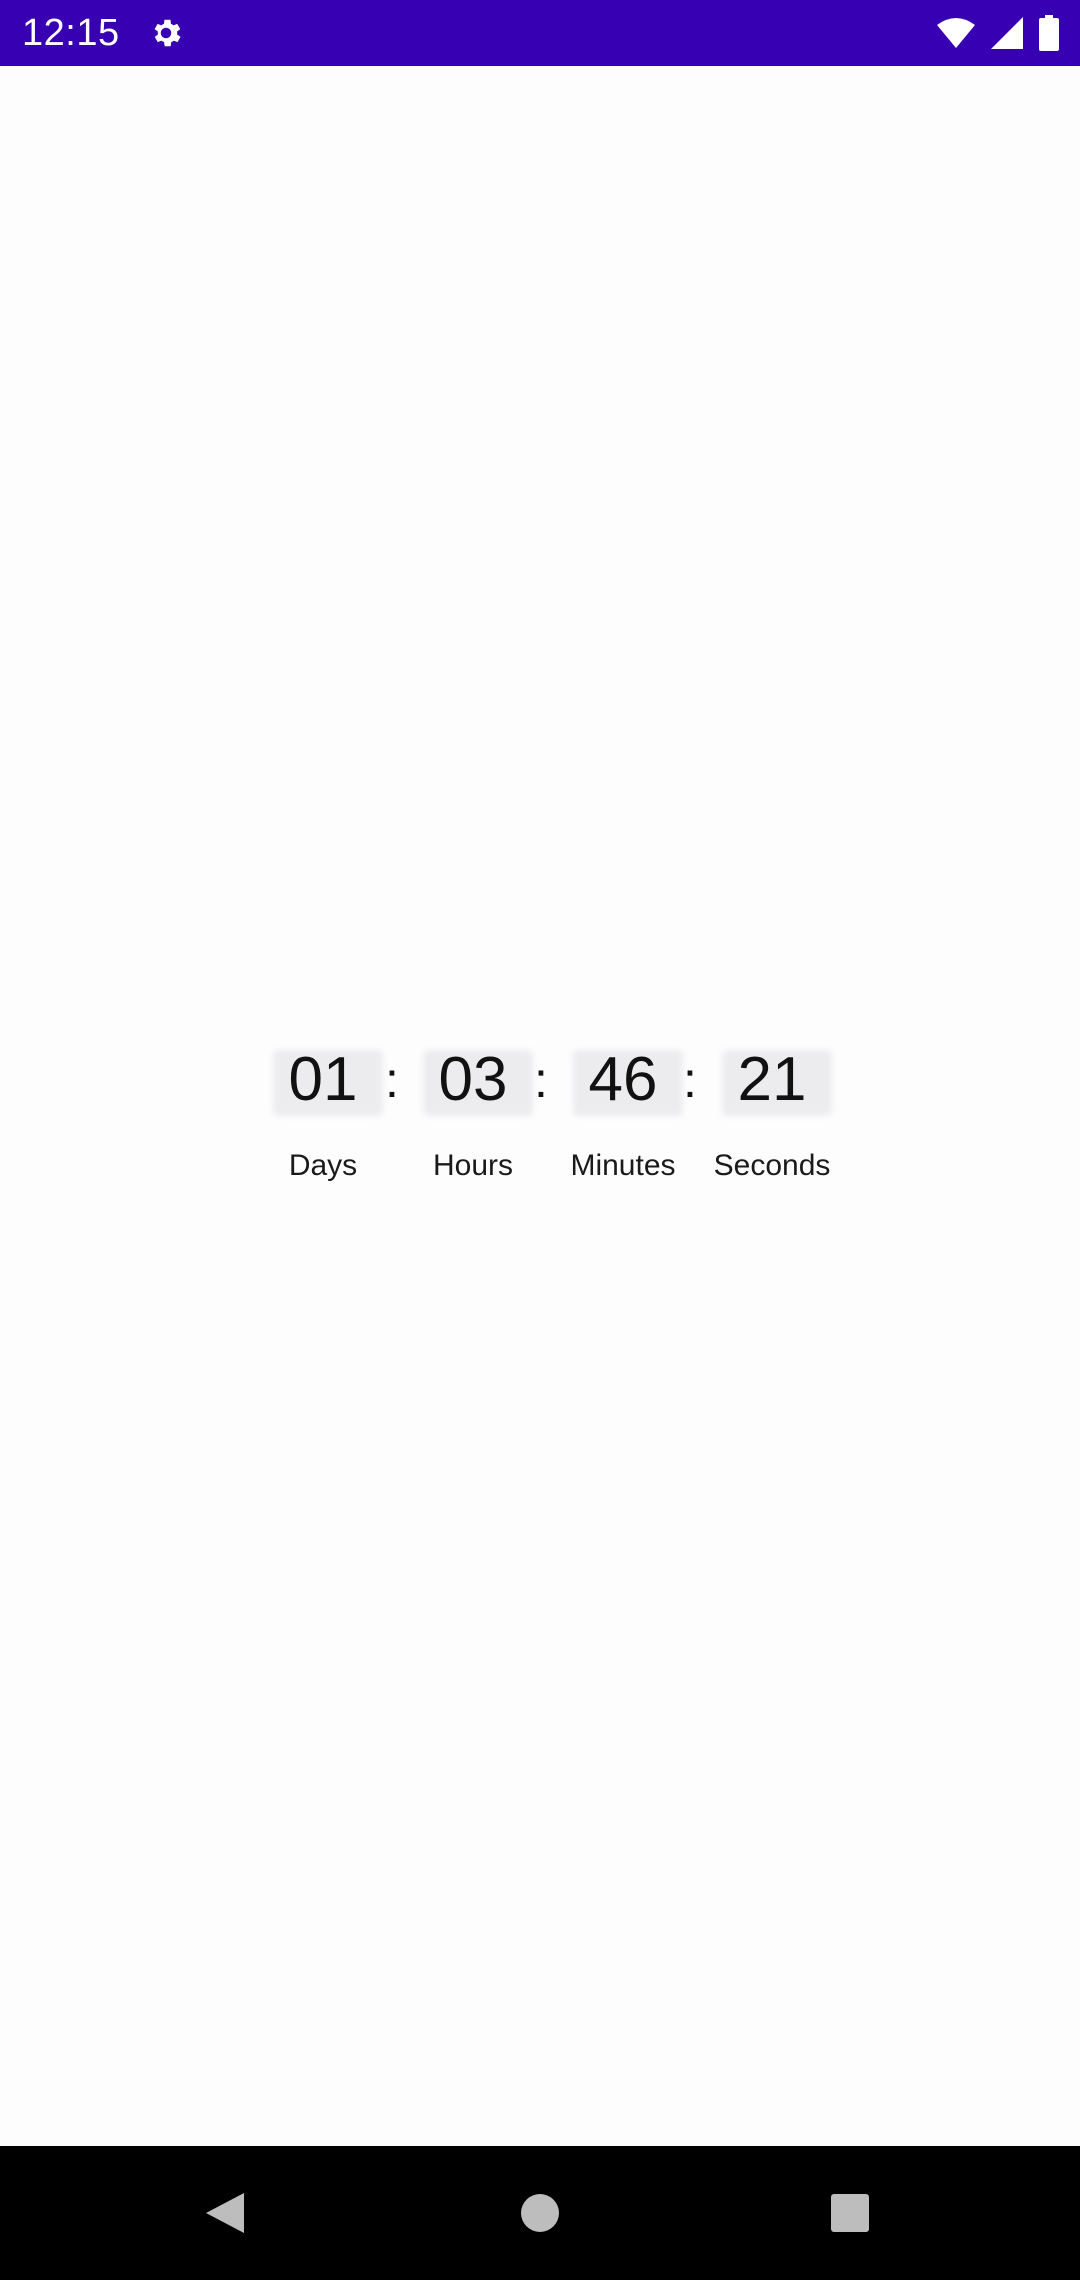 The image size is (1080, 2280). I want to click on back-icon, so click(225, 2213).